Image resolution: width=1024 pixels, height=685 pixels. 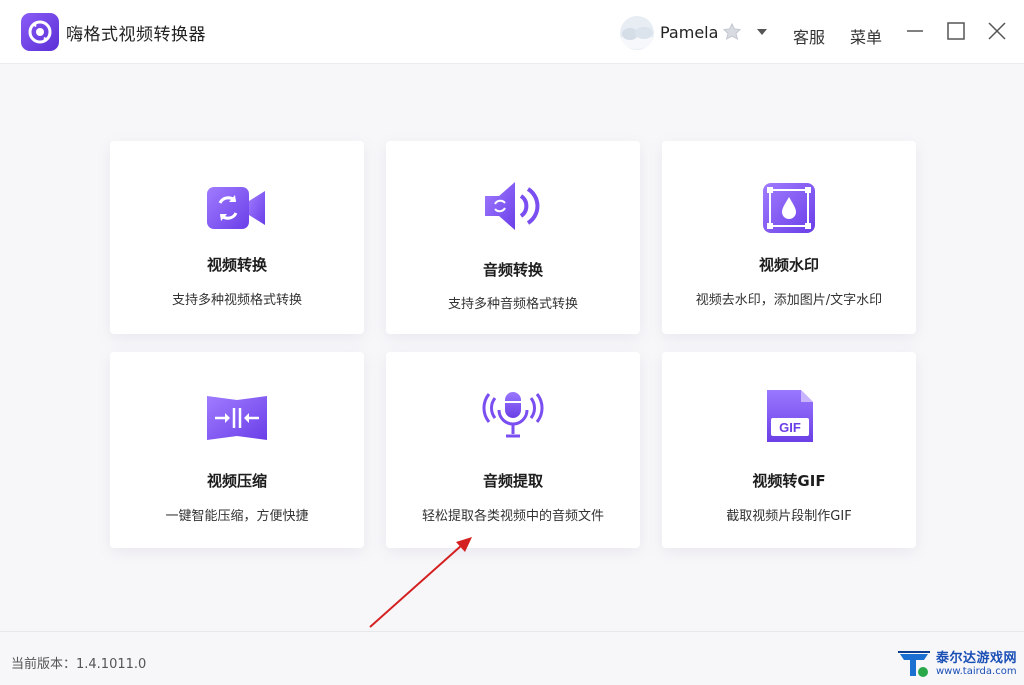 I want to click on site-watermark: 泰尔达游戏网 www.tairda.com, so click(x=958, y=664).